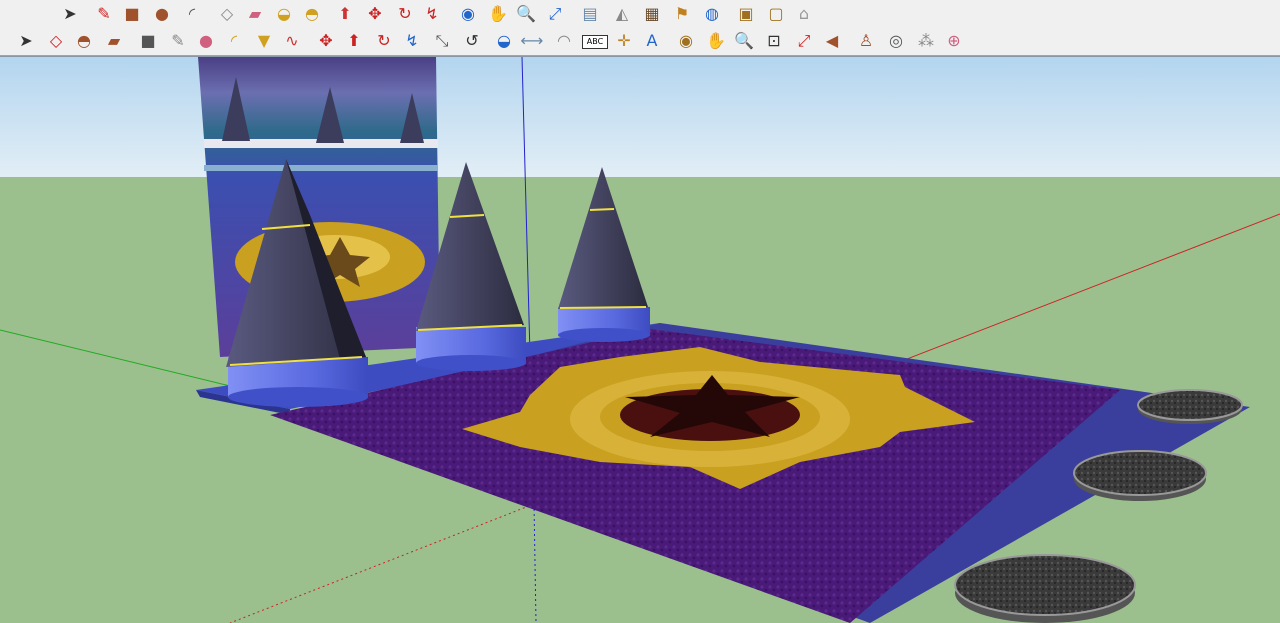 The height and width of the screenshot is (623, 1280). Describe the element at coordinates (564, 41) in the screenshot. I see `protractor-icon: ◠` at that location.